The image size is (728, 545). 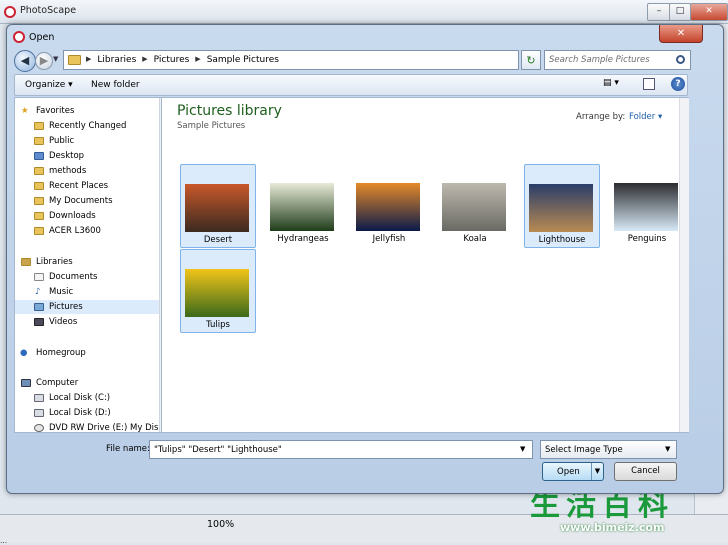 What do you see at coordinates (87, 398) in the screenshot?
I see `nav-item-local-disk-c: Local Disk (C:)` at bounding box center [87, 398].